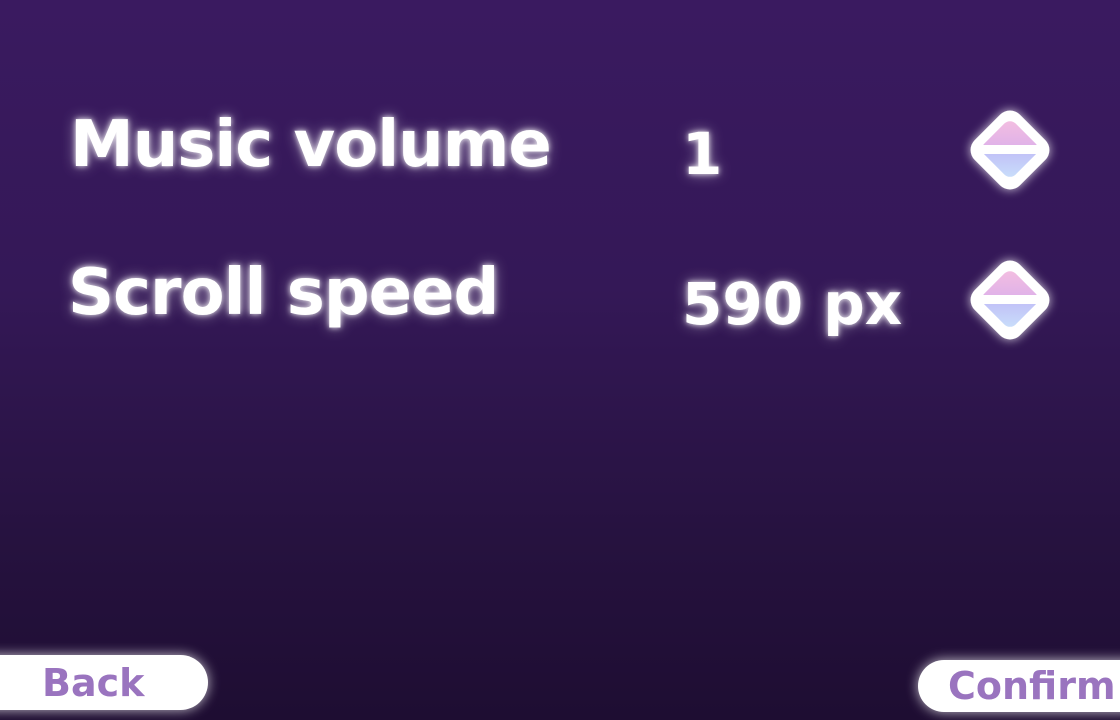 Image resolution: width=1120 pixels, height=720 pixels. Describe the element at coordinates (1032, 686) in the screenshot. I see `confirm-button-label: Confirm` at that location.